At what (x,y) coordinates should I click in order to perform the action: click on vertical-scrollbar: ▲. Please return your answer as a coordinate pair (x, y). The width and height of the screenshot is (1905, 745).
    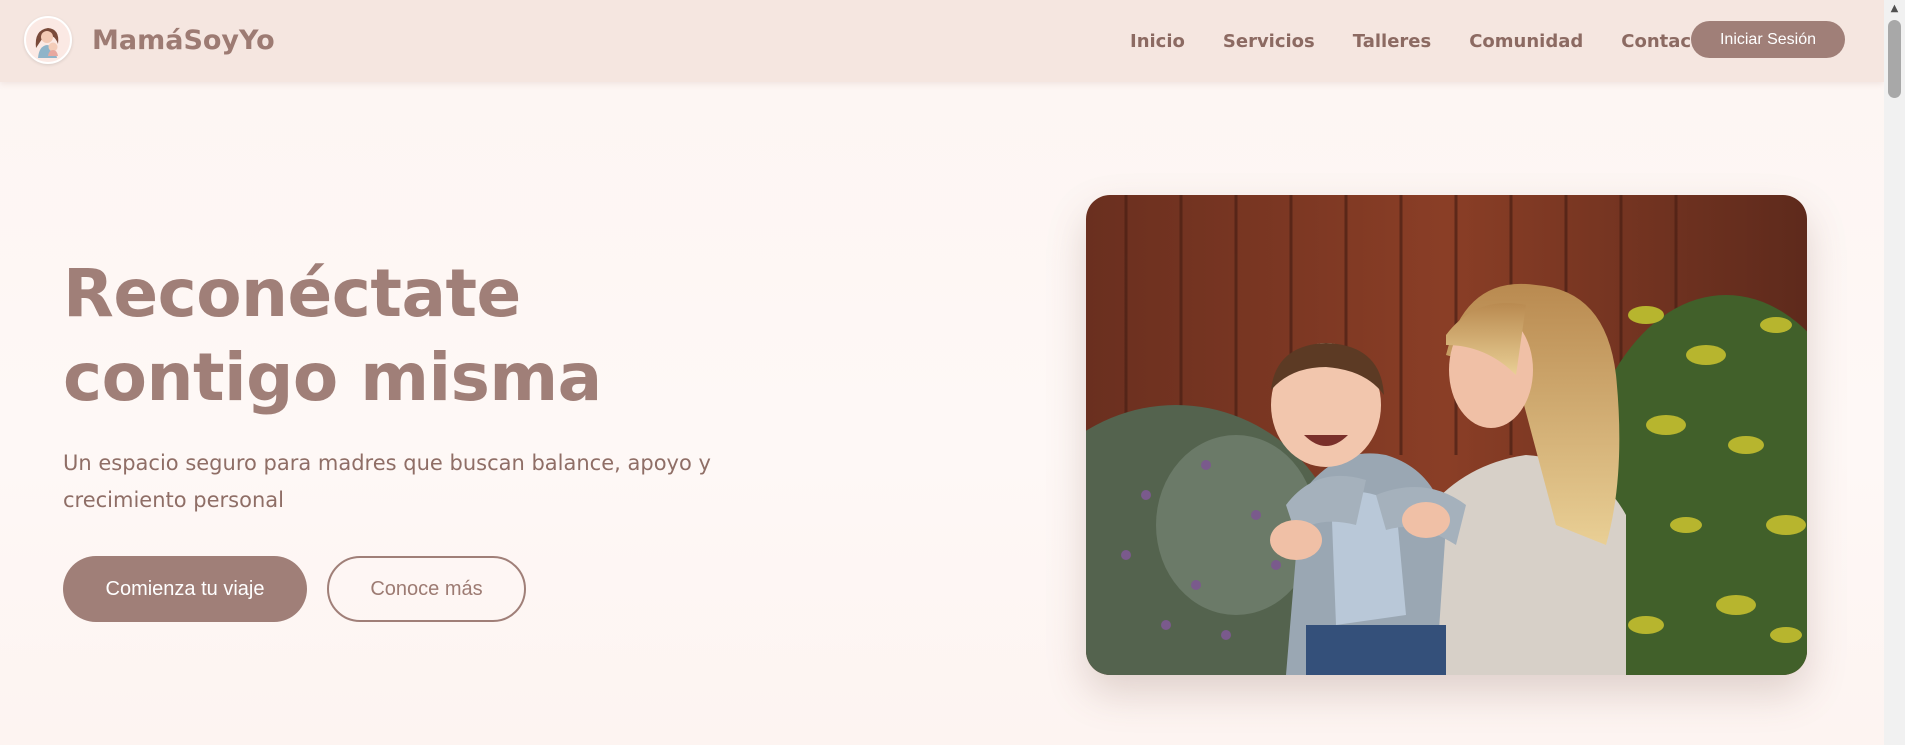
    Looking at the image, I should click on (1894, 372).